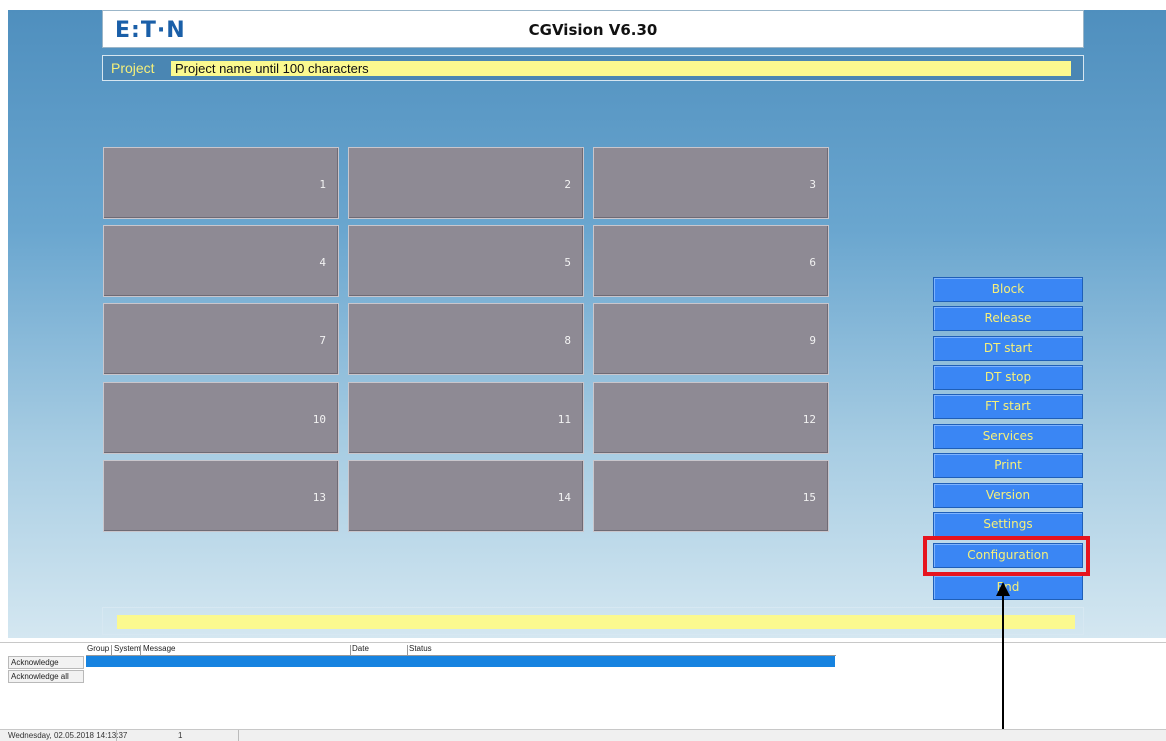 This screenshot has width=1166, height=741. Describe the element at coordinates (159, 648) in the screenshot. I see `column-header-message: Message` at that location.